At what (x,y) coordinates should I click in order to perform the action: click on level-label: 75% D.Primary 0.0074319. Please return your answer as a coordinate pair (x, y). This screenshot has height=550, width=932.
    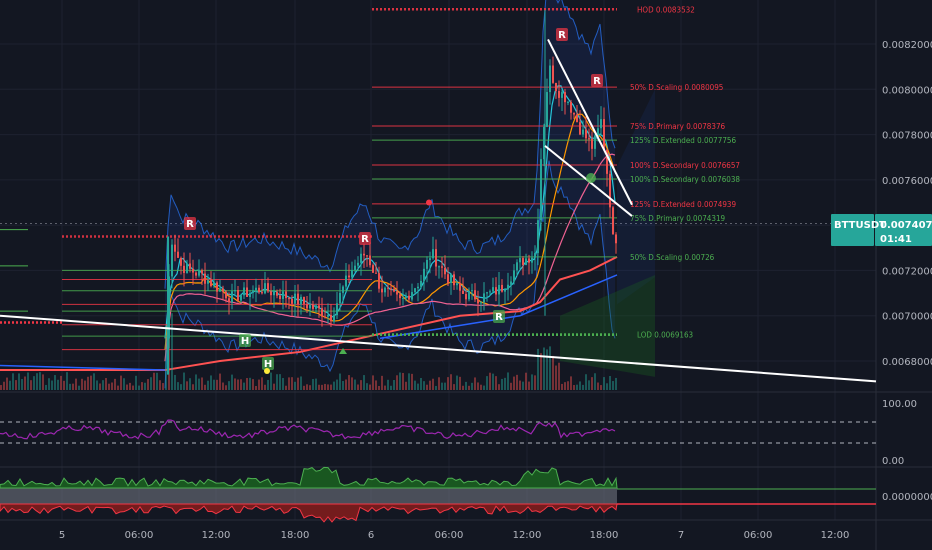
    Looking at the image, I should click on (678, 218).